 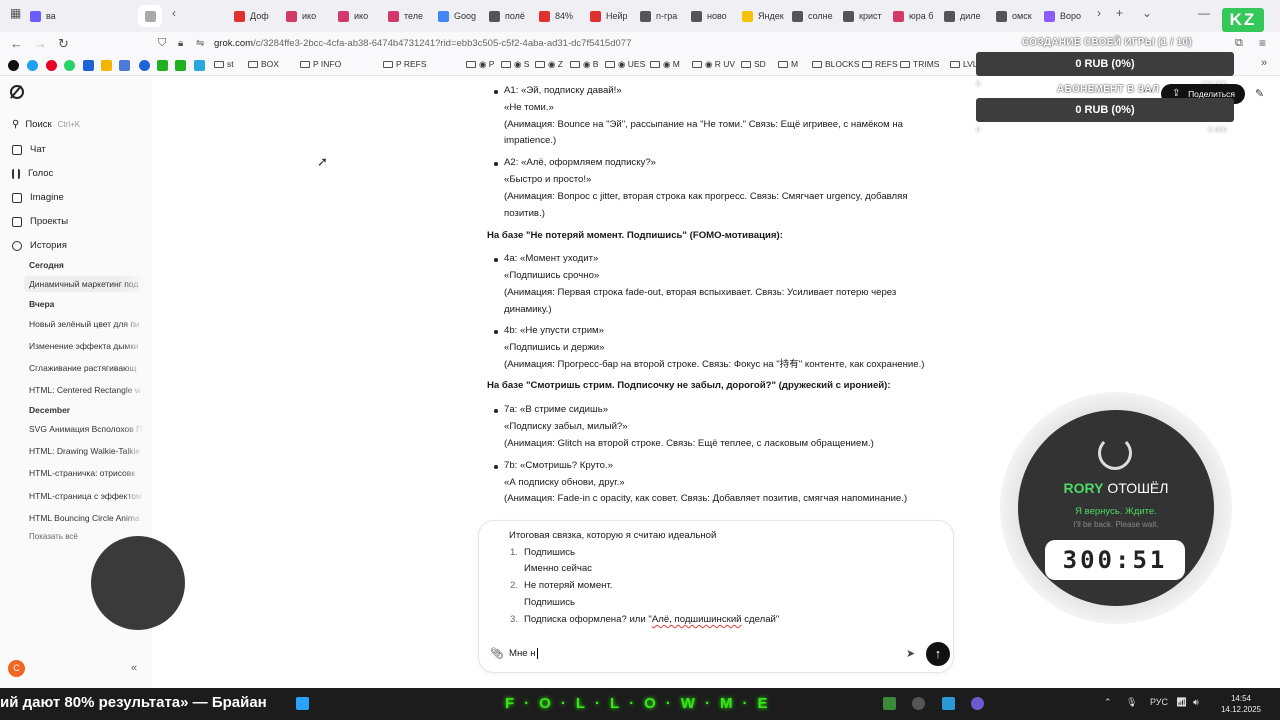 I want to click on browser-tab: Goog, so click(x=460, y=16).